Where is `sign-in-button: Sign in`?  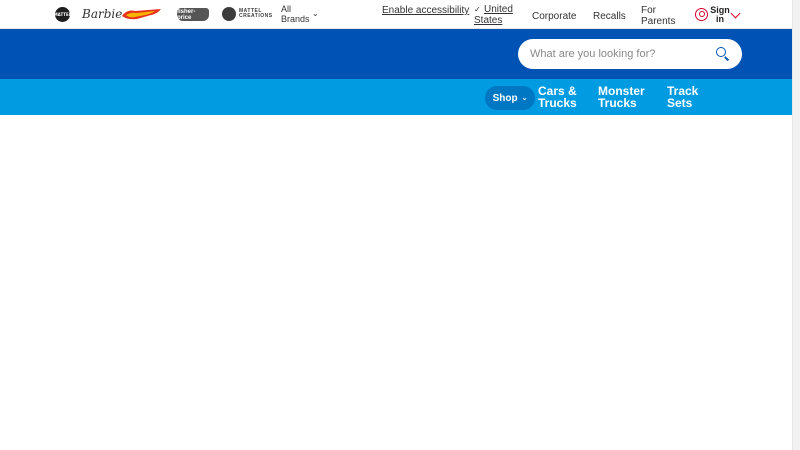
sign-in-button: Sign in is located at coordinates (720, 15).